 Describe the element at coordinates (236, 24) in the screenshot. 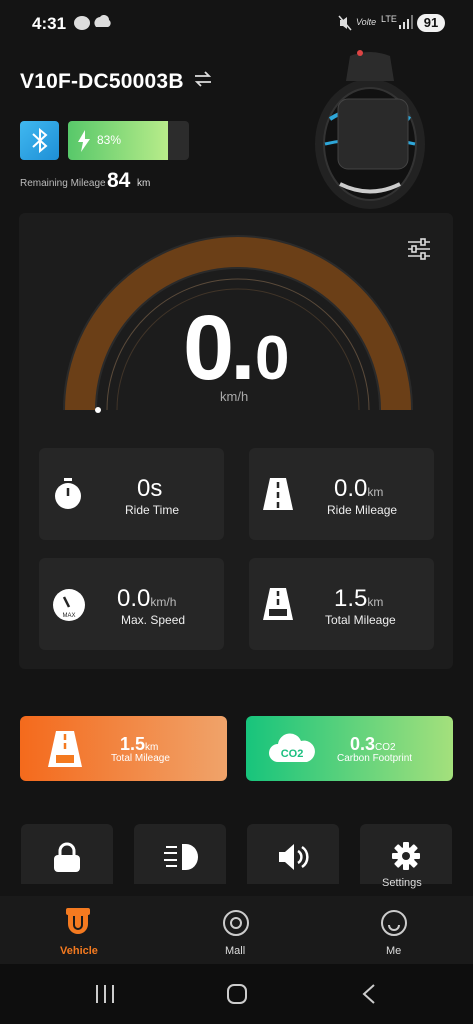

I see `status-bar: 4:31 Volte LTE 91` at that location.